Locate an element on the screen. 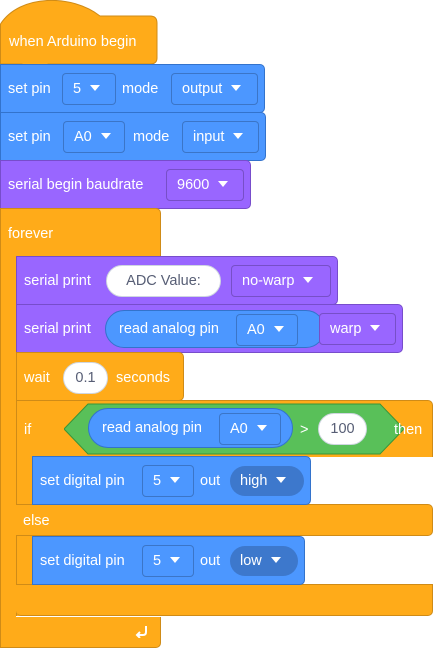 This screenshot has width=433, height=648. level-dropdown: high is located at coordinates (267, 481).